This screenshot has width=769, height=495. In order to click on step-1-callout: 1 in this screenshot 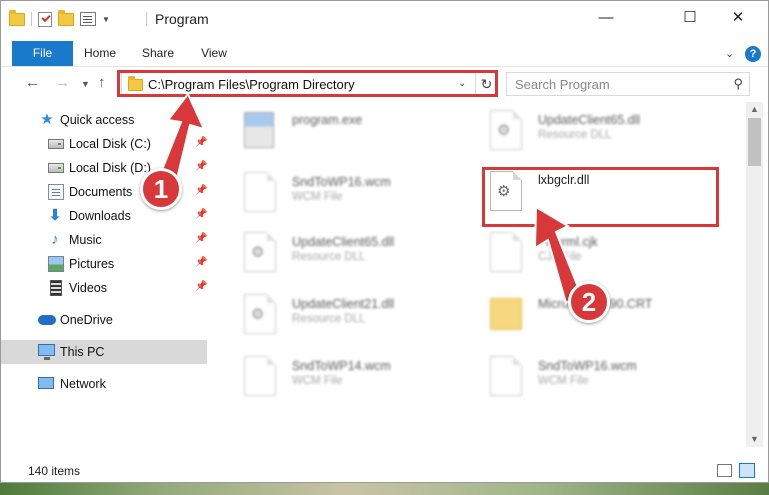, I will do `click(161, 189)`.